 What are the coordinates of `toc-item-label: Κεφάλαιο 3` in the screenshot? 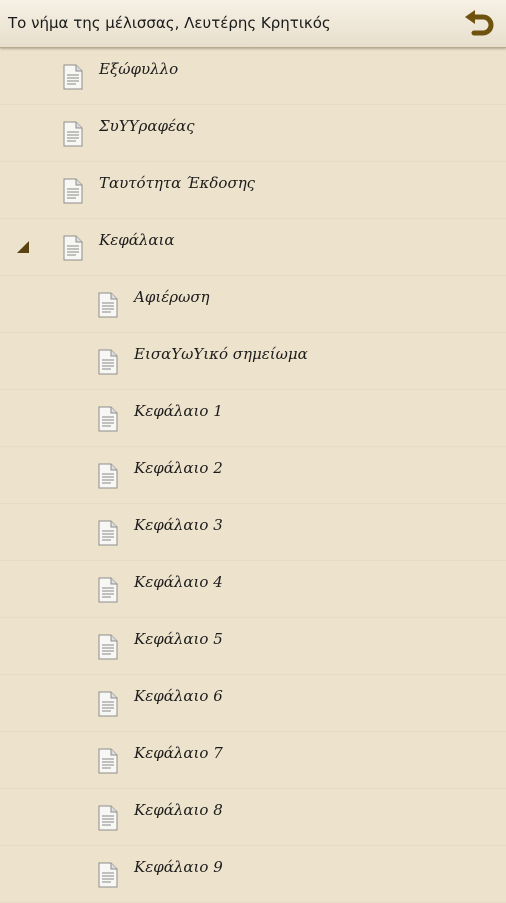 It's located at (178, 525).